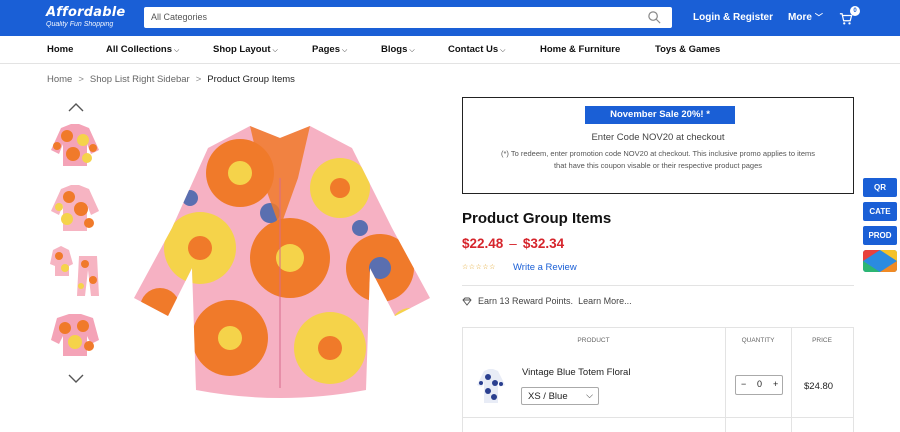  What do you see at coordinates (467, 301) in the screenshot?
I see `diamond-icon` at bounding box center [467, 301].